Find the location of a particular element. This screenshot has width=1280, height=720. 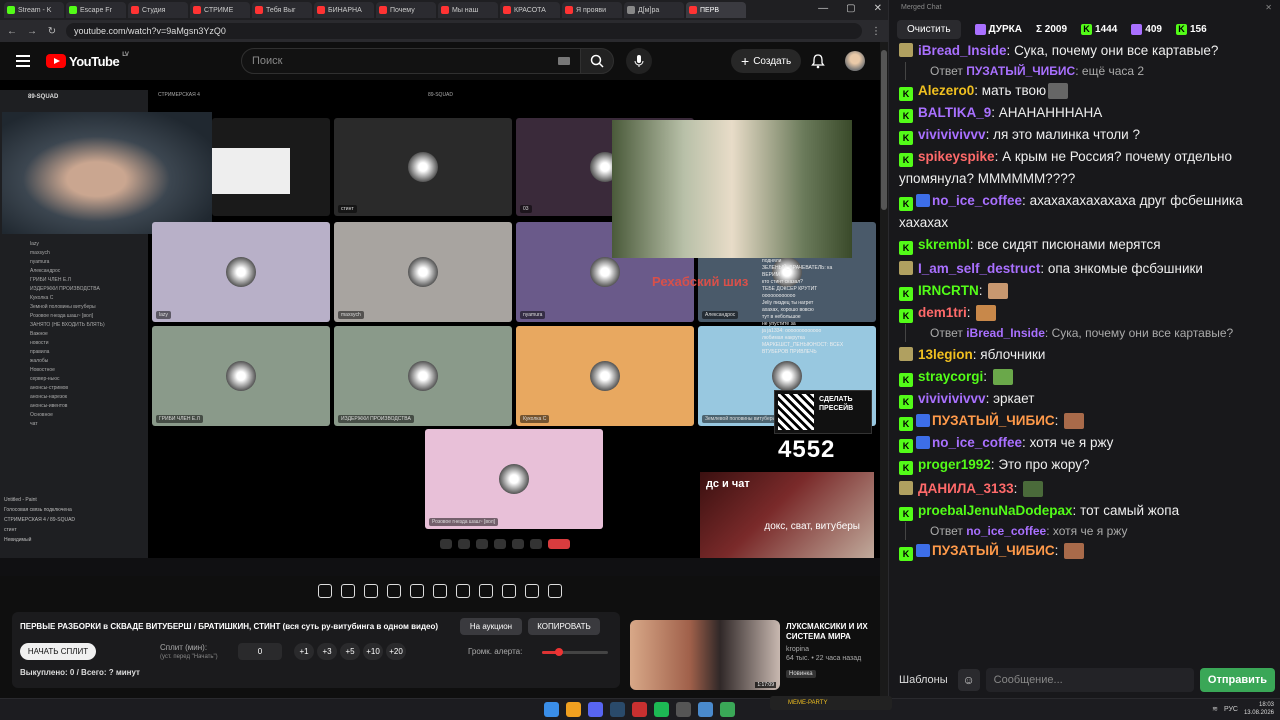

copy-button: КОПИРОВАТЬ is located at coordinates (564, 626).